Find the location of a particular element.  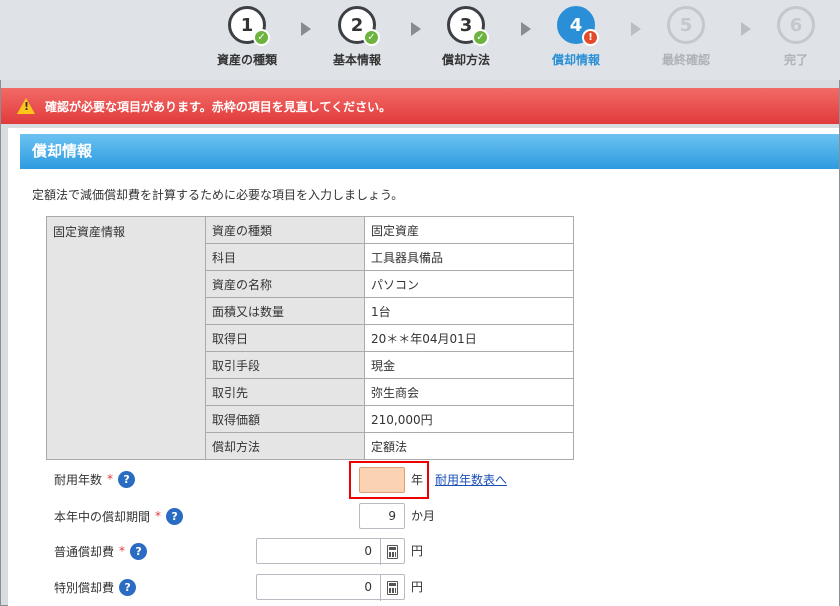

table-key: 取得価額 is located at coordinates (285, 419).